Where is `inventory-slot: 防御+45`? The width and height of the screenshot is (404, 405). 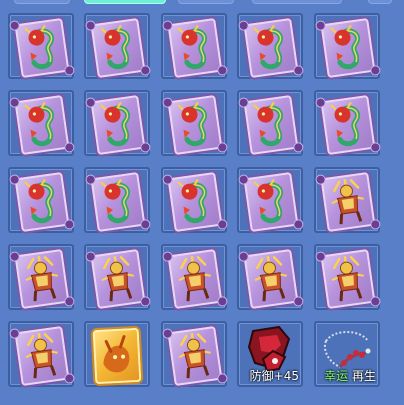
inventory-slot: 防御+45 is located at coordinates (270, 354).